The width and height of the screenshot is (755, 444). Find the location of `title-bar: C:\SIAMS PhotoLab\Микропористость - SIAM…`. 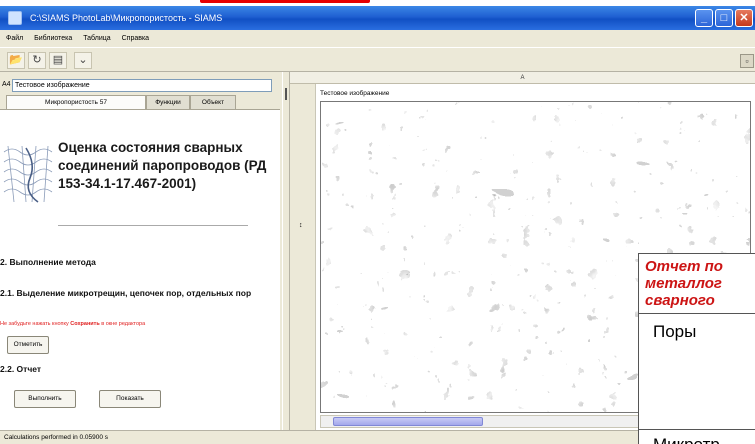

title-bar: C:\SIAMS PhotoLab\Микропористость - SIAM… is located at coordinates (377, 18).